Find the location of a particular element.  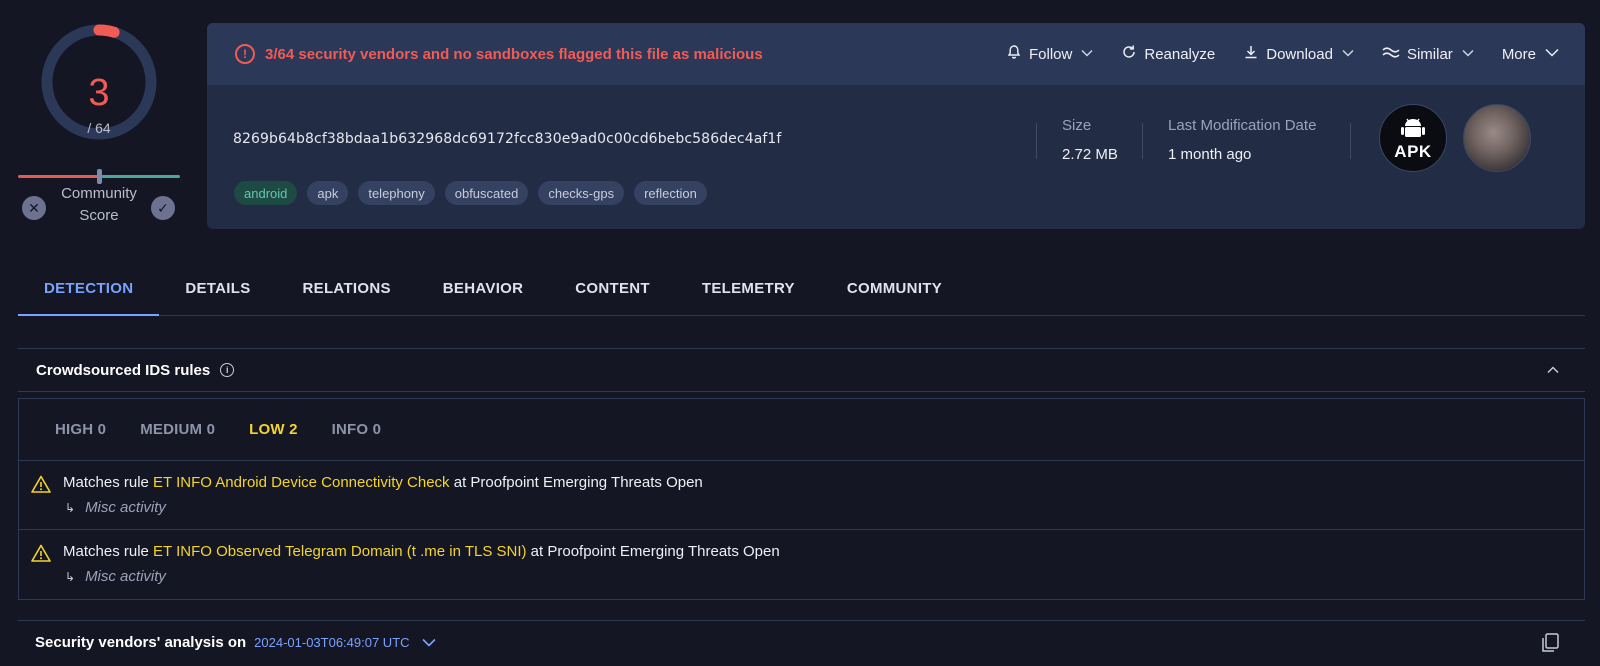

tab-details: DETAILS is located at coordinates (217, 288).